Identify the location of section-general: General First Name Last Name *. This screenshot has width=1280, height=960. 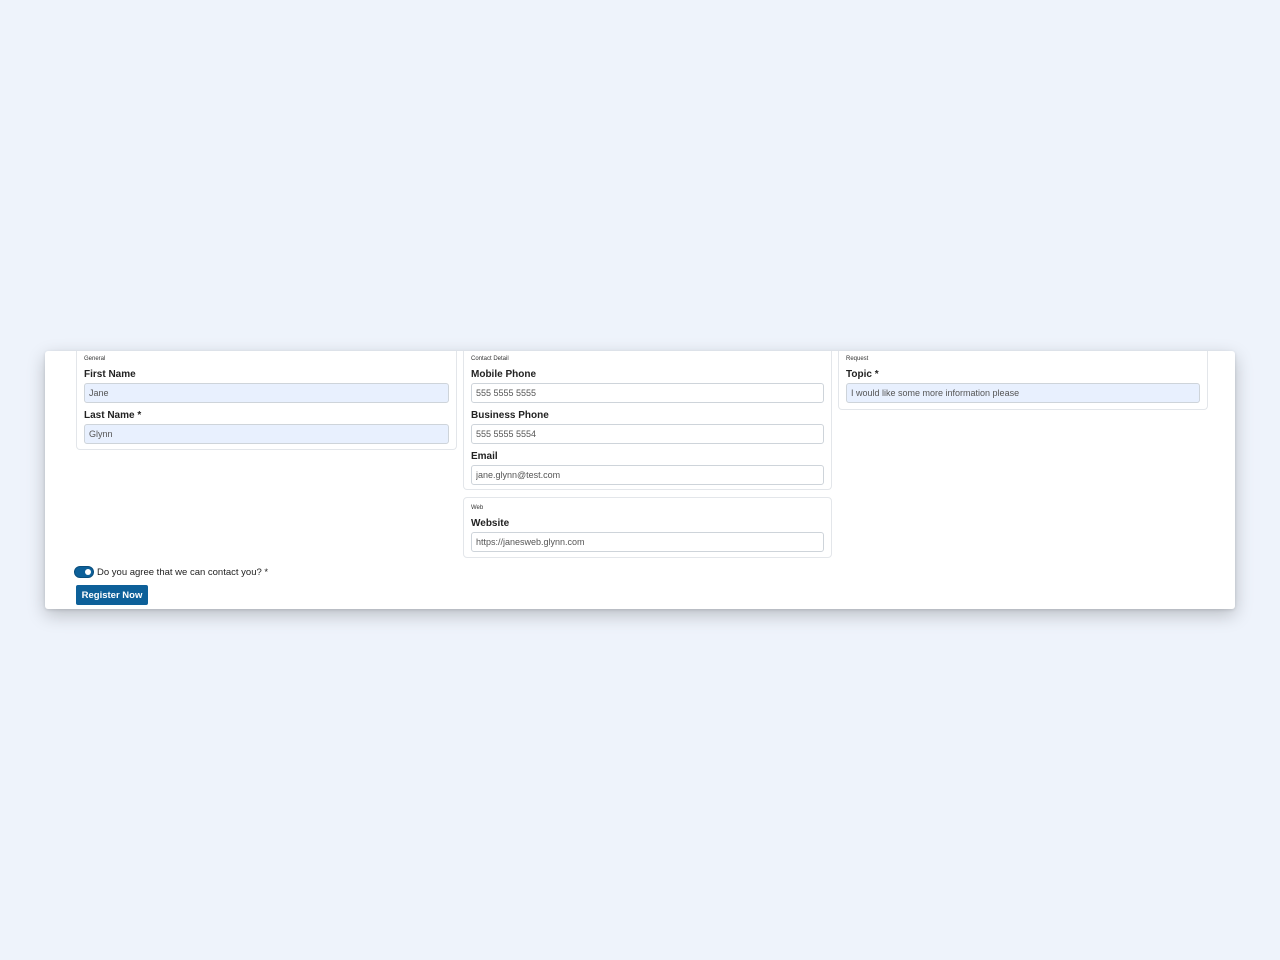
(266, 400).